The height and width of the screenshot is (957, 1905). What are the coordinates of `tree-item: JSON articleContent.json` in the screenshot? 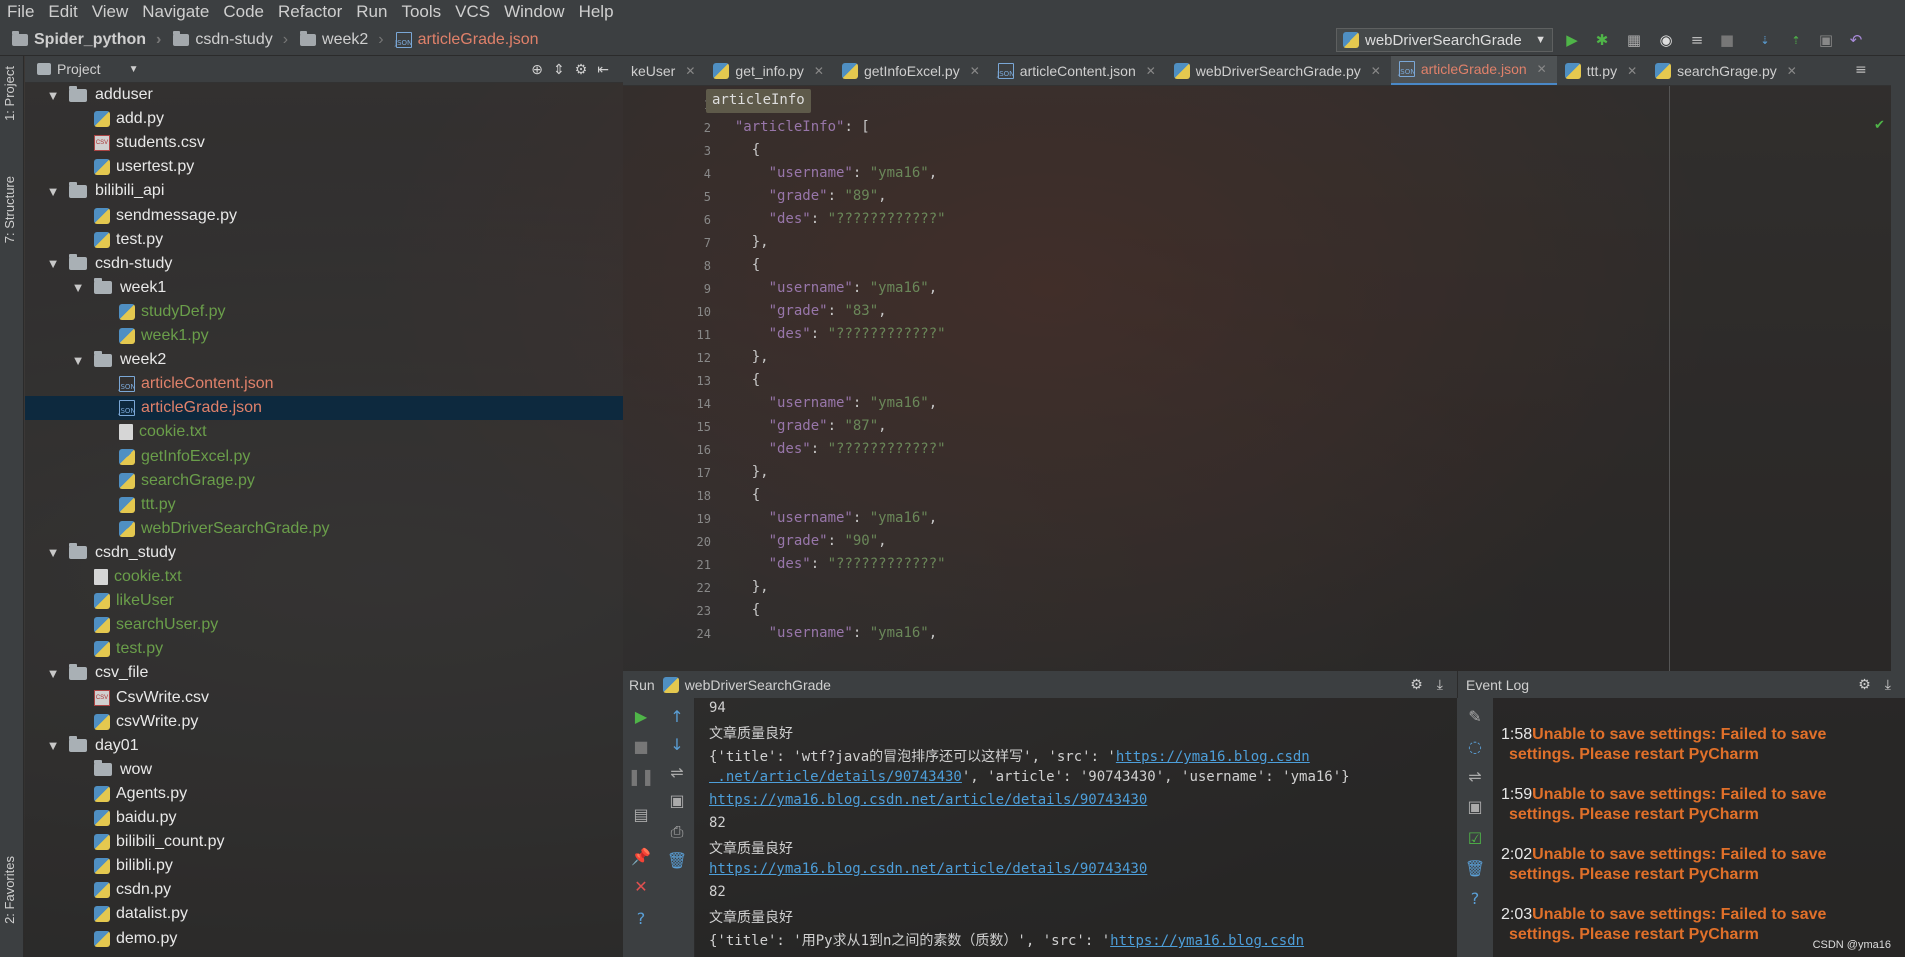 It's located at (324, 384).